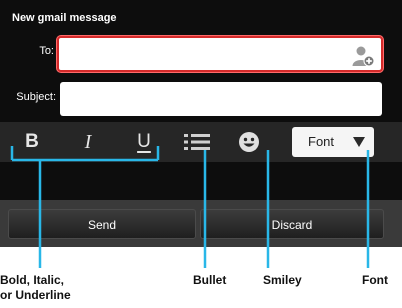 This screenshot has height=308, width=402. Describe the element at coordinates (375, 280) in the screenshot. I see `font-callout: Font` at that location.